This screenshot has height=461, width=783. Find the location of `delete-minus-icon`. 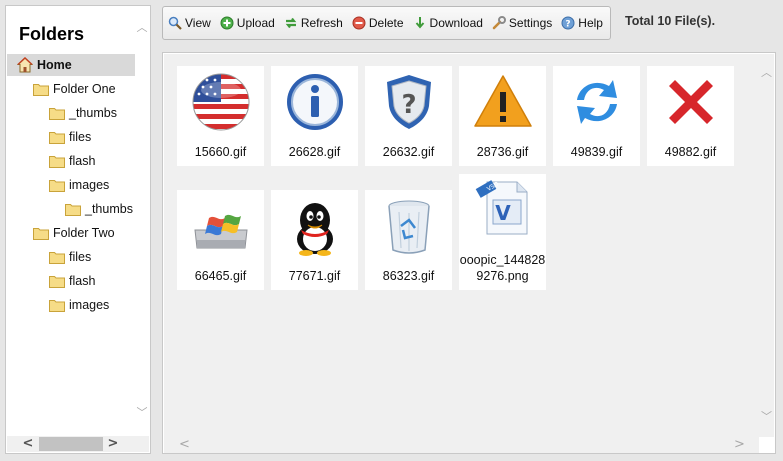

delete-minus-icon is located at coordinates (359, 23).